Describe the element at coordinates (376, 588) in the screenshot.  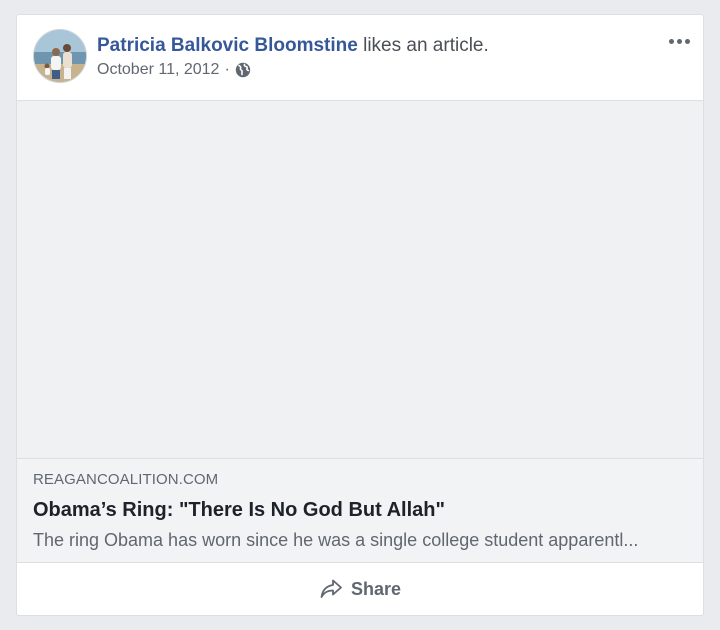
I see `share-label: Share` at that location.